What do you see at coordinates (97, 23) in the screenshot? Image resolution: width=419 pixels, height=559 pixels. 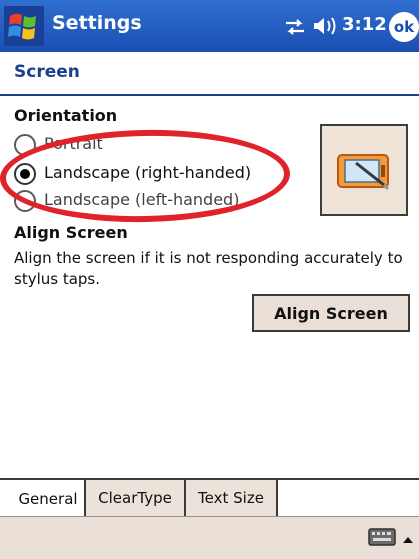 I see `app-title: Settings` at bounding box center [97, 23].